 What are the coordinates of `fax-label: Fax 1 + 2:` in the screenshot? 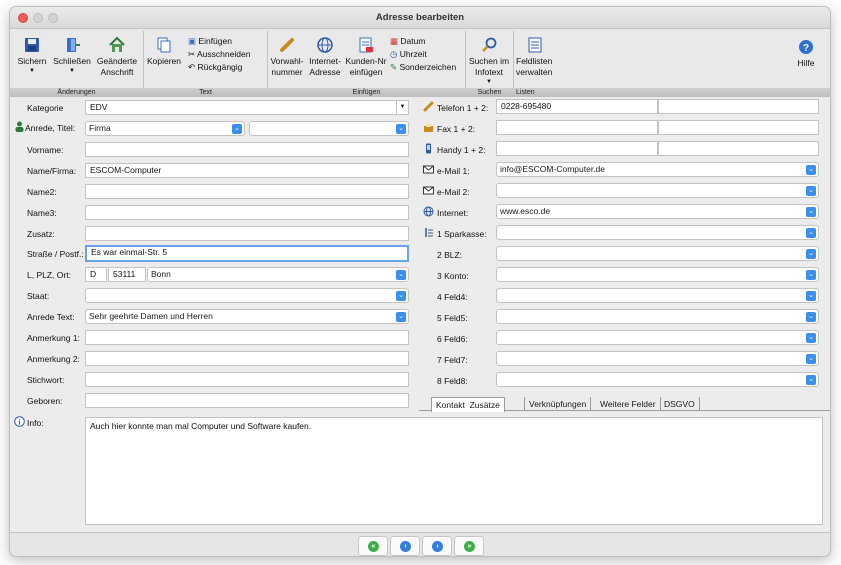 It's located at (456, 129).